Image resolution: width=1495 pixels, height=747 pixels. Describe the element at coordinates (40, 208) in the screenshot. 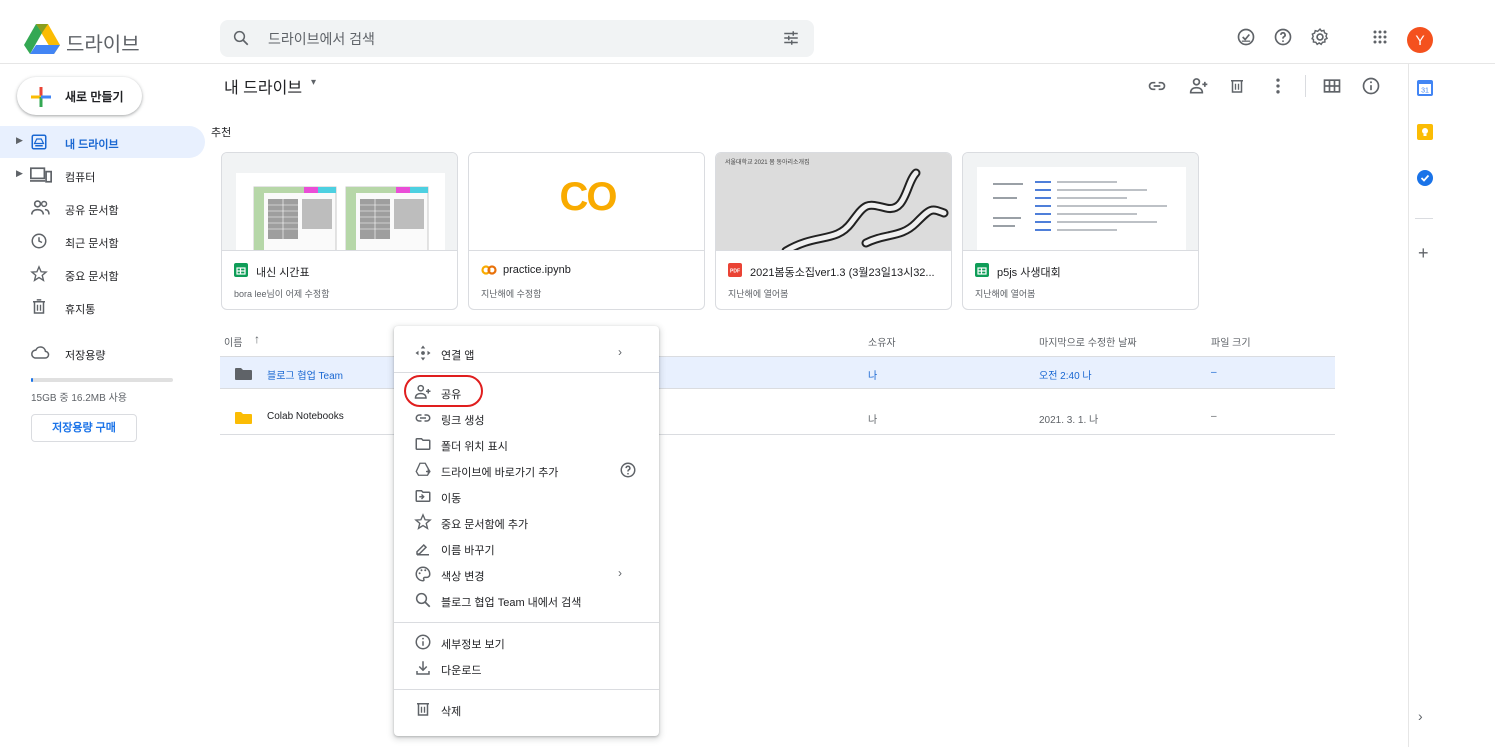

I see `people-icon` at that location.